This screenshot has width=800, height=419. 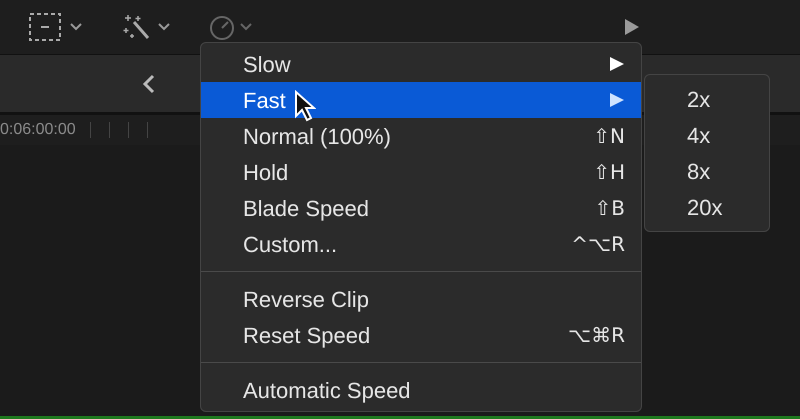 What do you see at coordinates (609, 136) in the screenshot?
I see `shortcut: ⇧N` at bounding box center [609, 136].